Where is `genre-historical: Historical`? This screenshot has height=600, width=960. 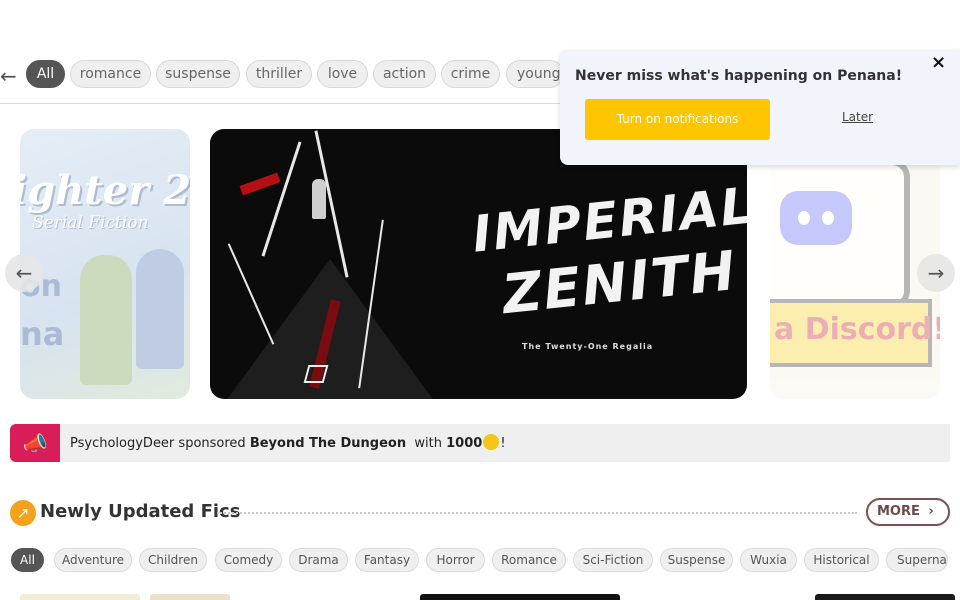 genre-historical: Historical is located at coordinates (841, 560).